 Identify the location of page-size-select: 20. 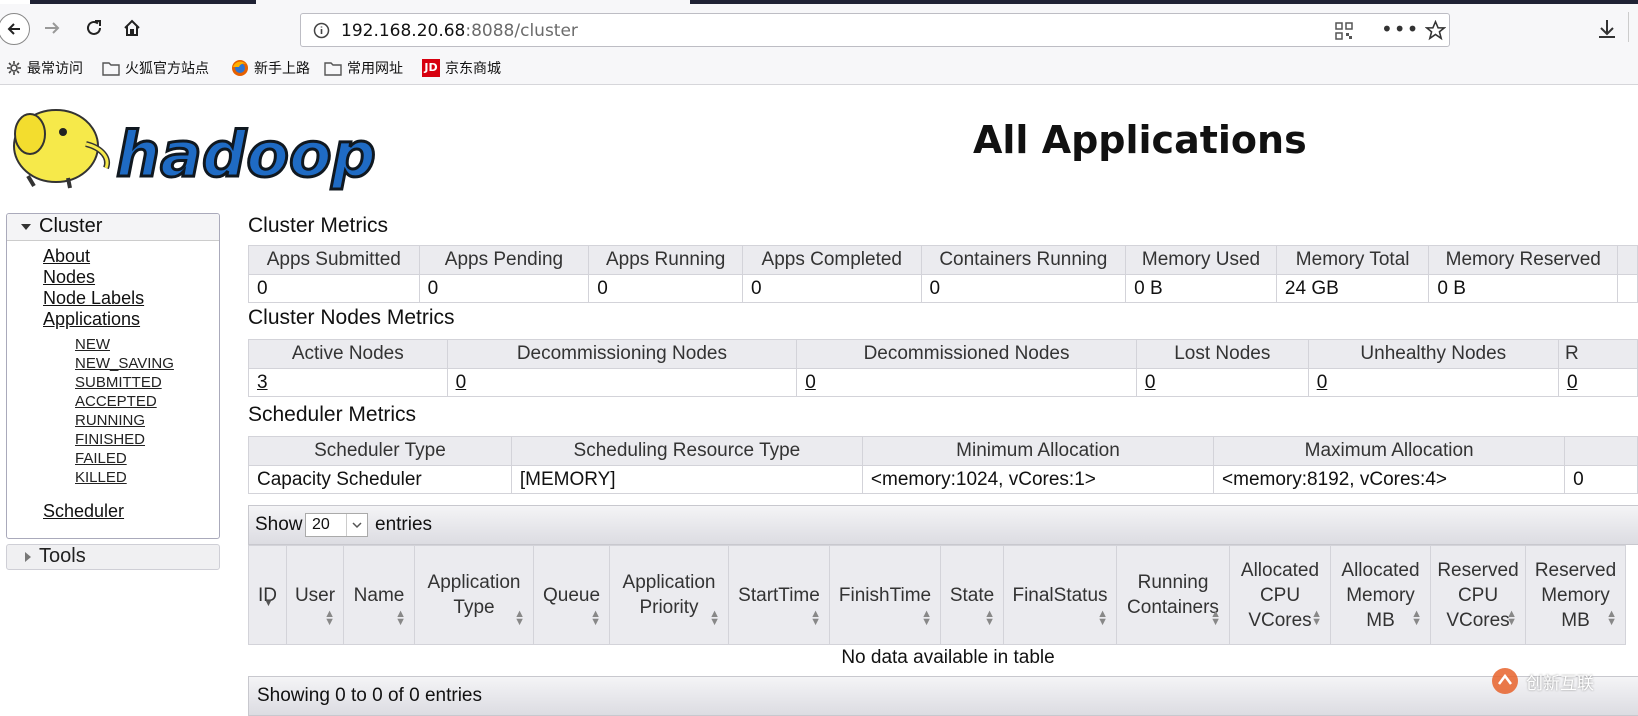
(336, 525).